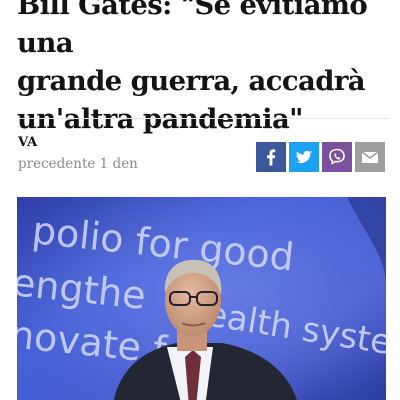 The width and height of the screenshot is (400, 400). Describe the element at coordinates (27, 142) in the screenshot. I see `author-byline: VA` at that location.